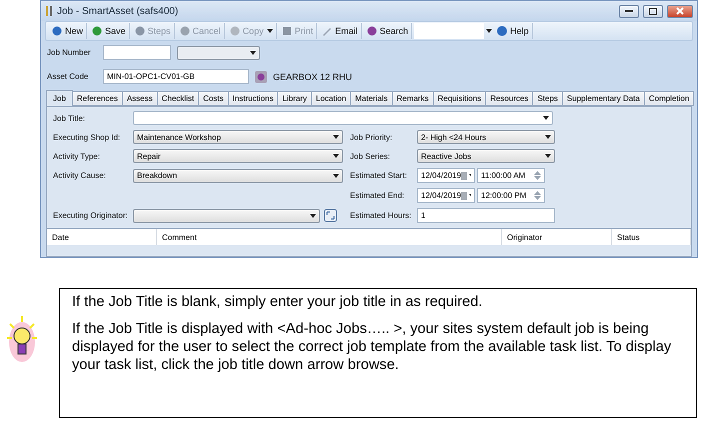 The height and width of the screenshot is (425, 702). I want to click on column-header: Originator, so click(557, 237).